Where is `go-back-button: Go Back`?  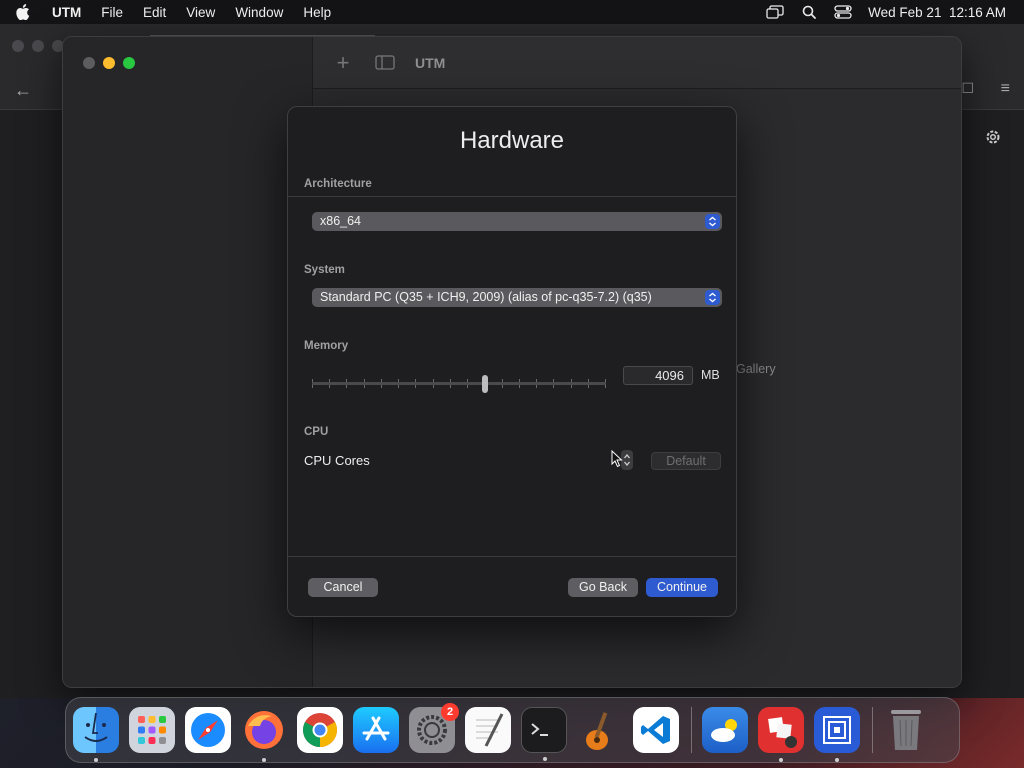 go-back-button: Go Back is located at coordinates (603, 587).